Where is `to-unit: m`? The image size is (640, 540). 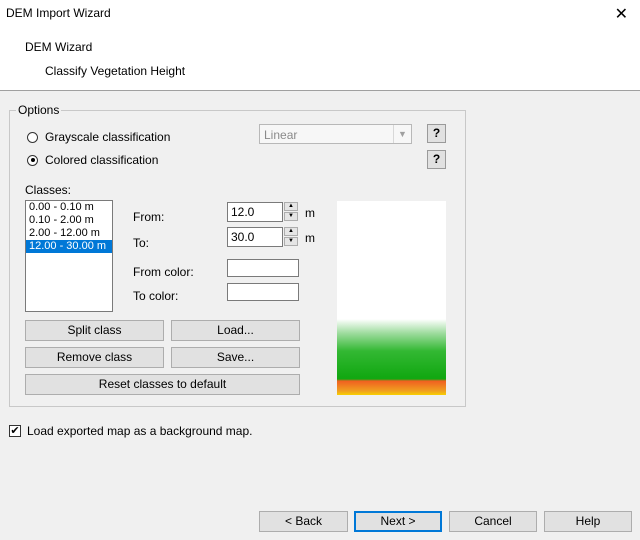
to-unit: m is located at coordinates (310, 238).